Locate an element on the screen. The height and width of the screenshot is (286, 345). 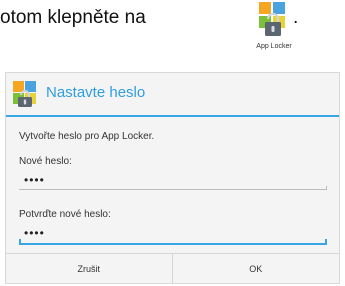
dialog-message: Vytvořte heslo pro App Locker. is located at coordinates (87, 136).